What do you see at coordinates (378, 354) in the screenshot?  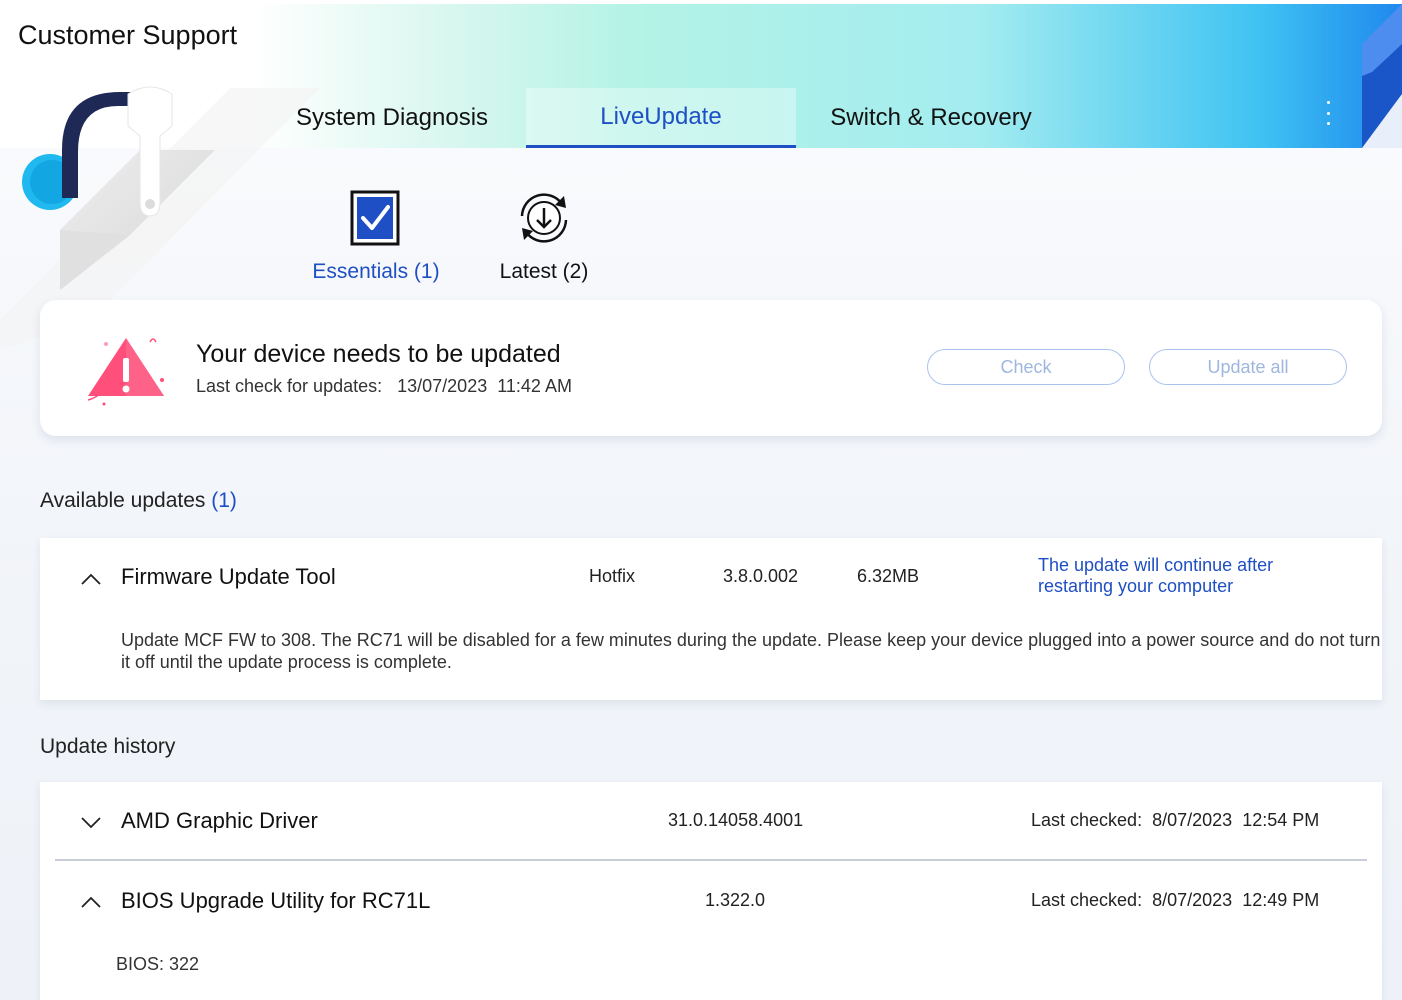 I see `status-title: Your device needs to be updated` at bounding box center [378, 354].